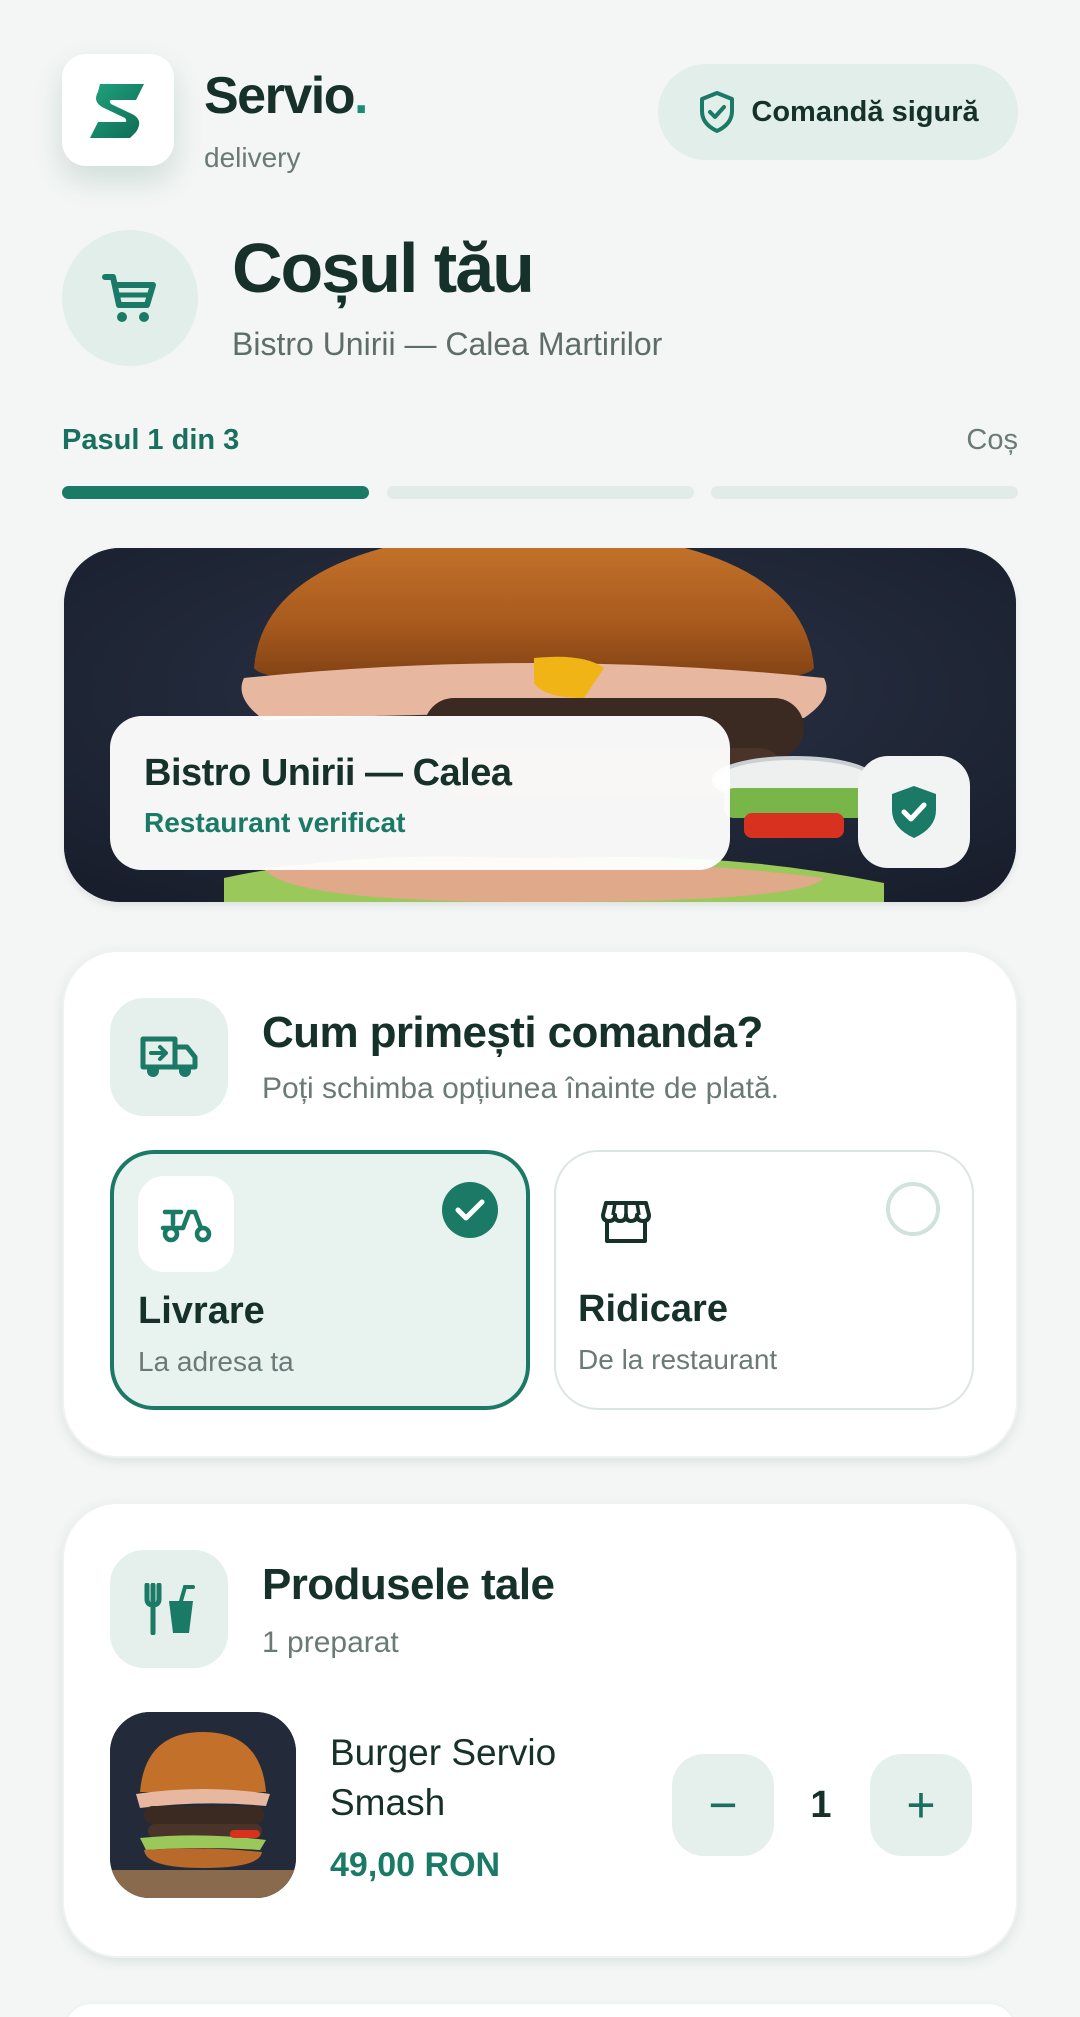 Image resolution: width=1080 pixels, height=2017 pixels. I want to click on product-thumbnail, so click(203, 1805).